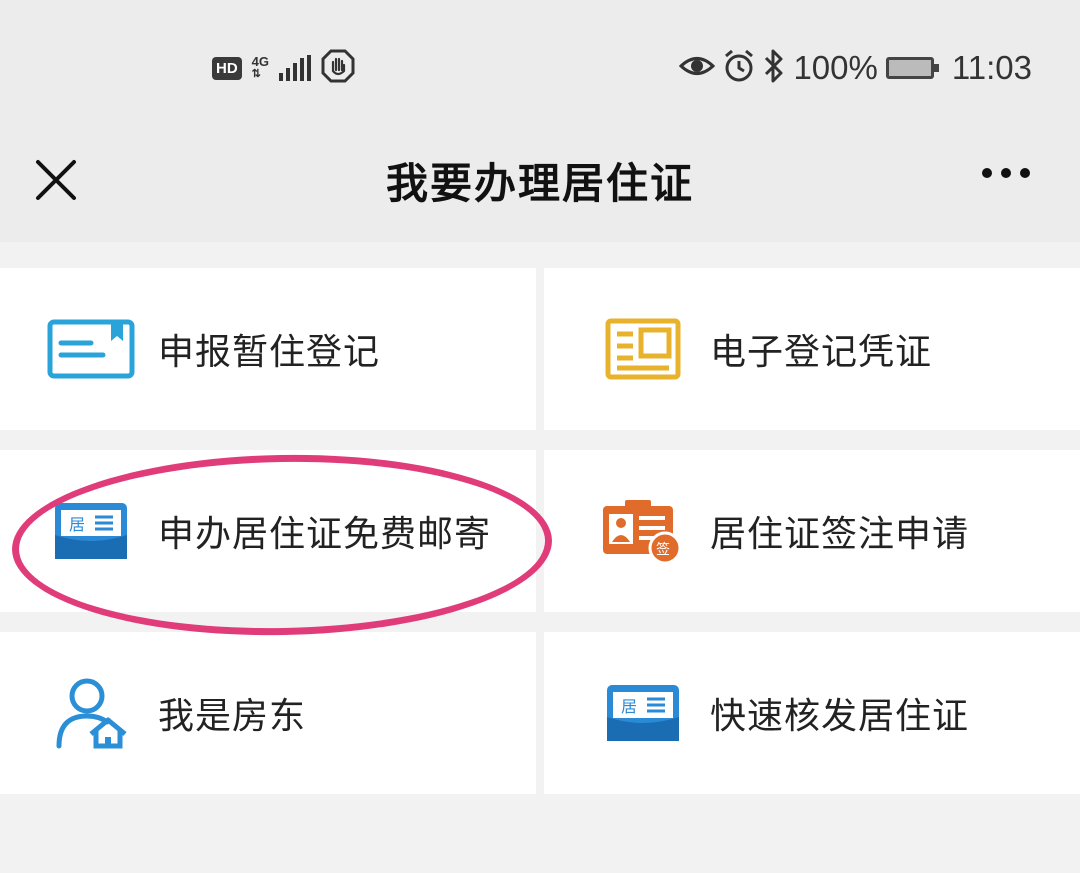 Image resolution: width=1080 pixels, height=873 pixels. I want to click on certificate-icon, so click(643, 349).